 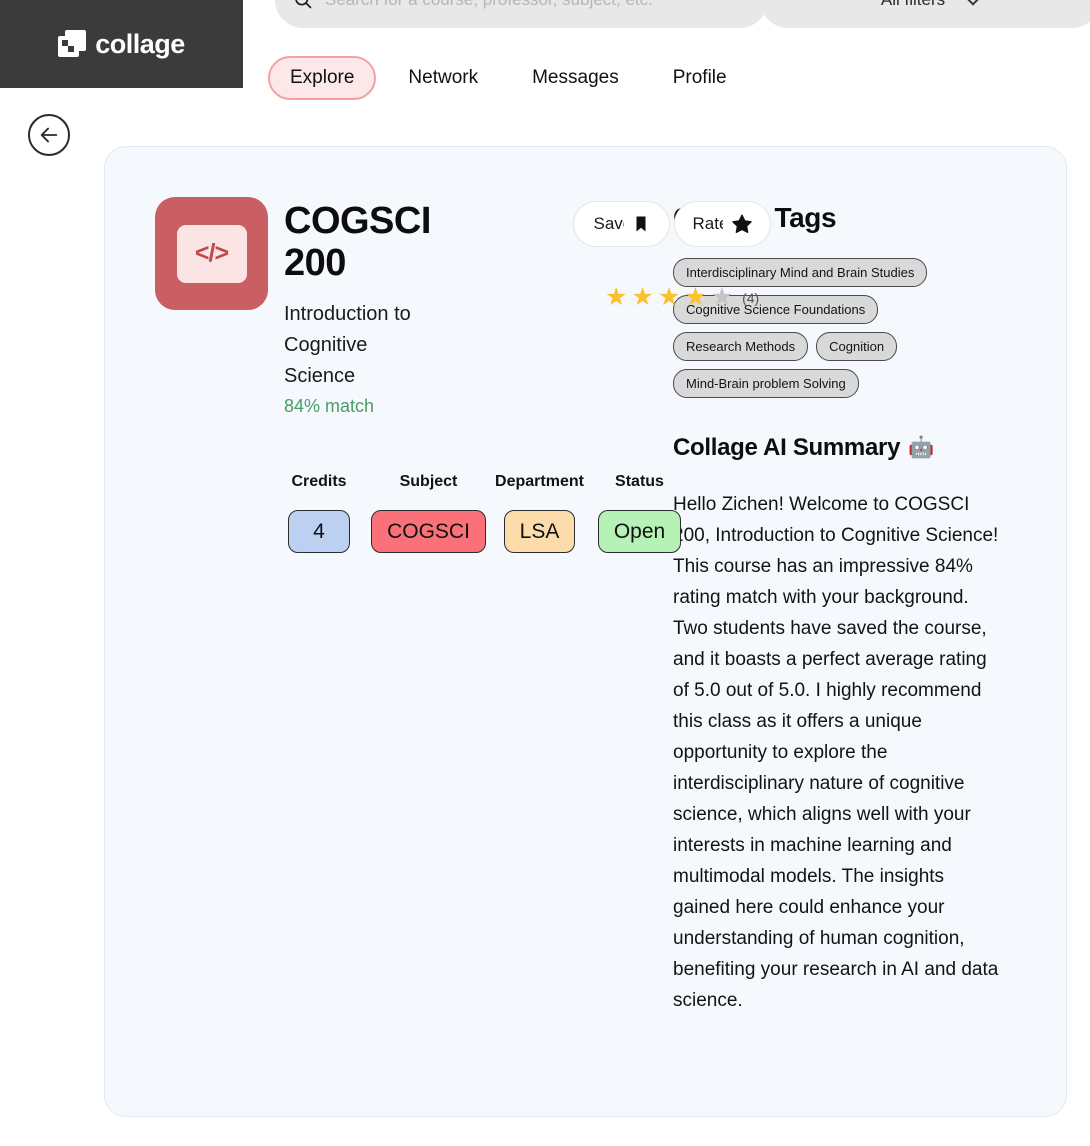 I want to click on all-filters-dropdown: All filters, so click(x=925, y=14).